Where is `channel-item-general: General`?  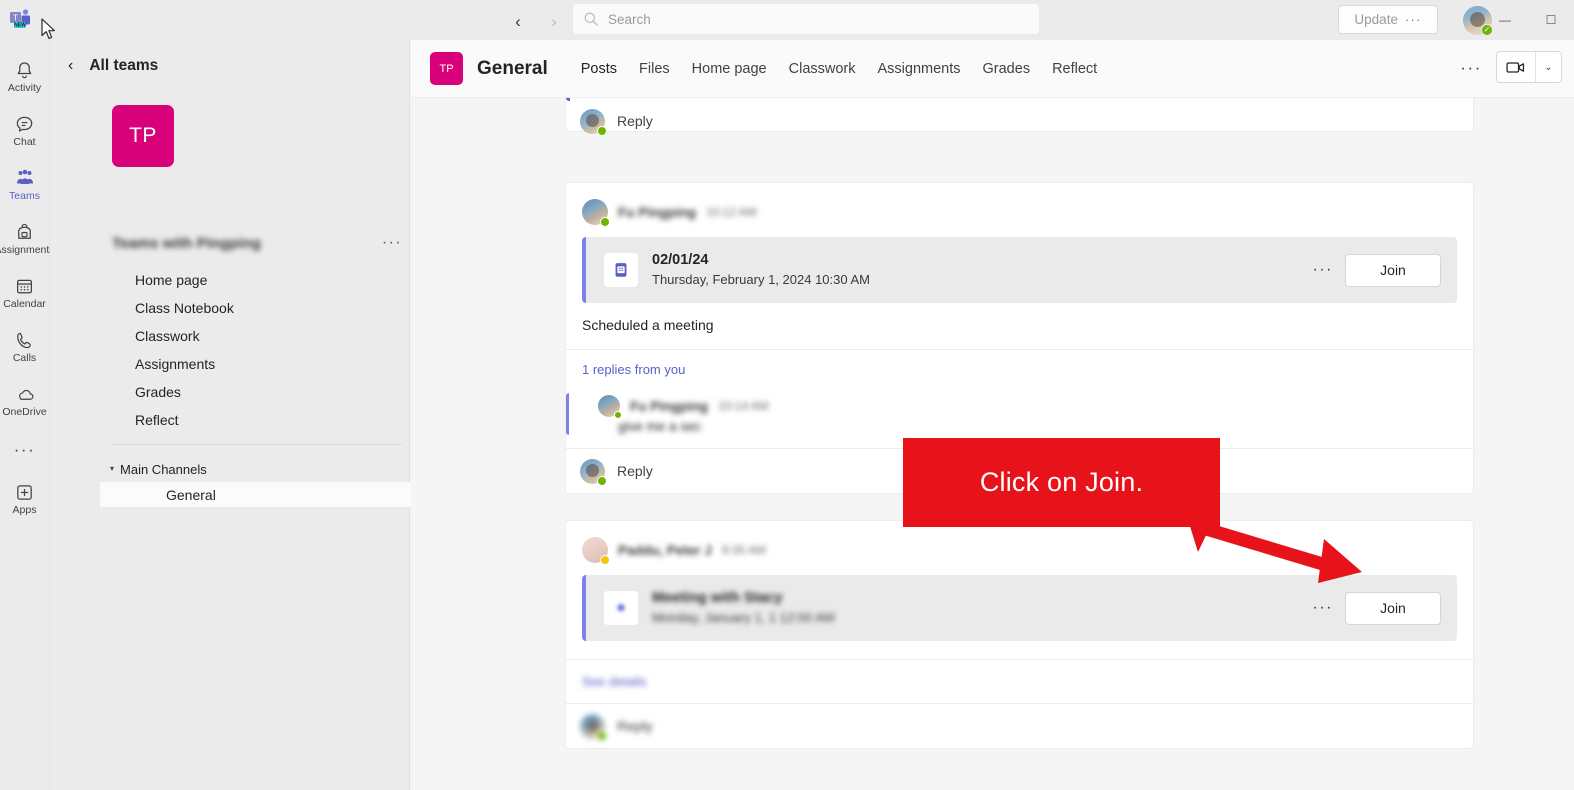
channel-item-general: General is located at coordinates (280, 494).